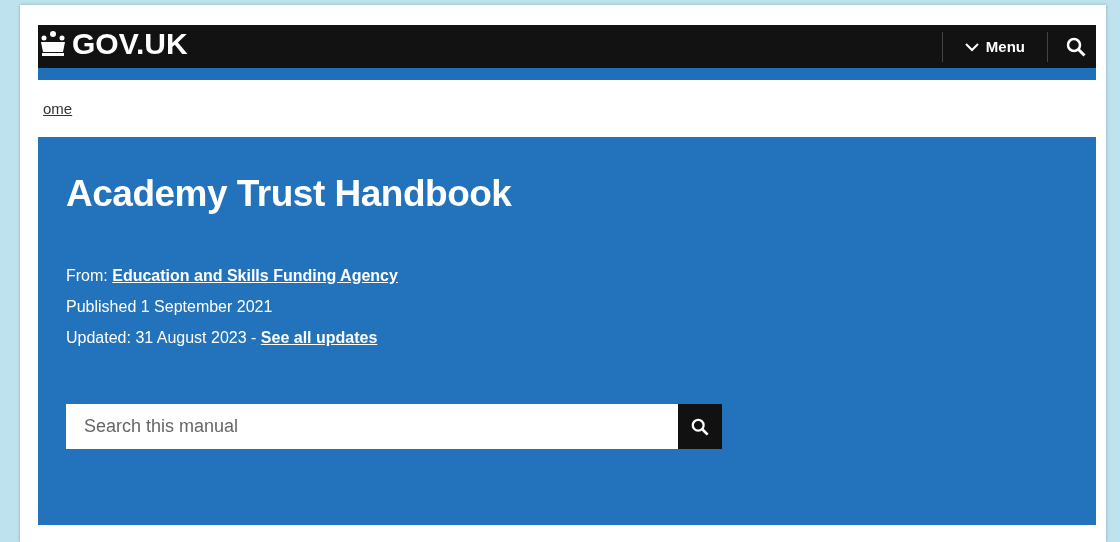  Describe the element at coordinates (289, 194) in the screenshot. I see `page-title: Academy Trust Handbook` at that location.